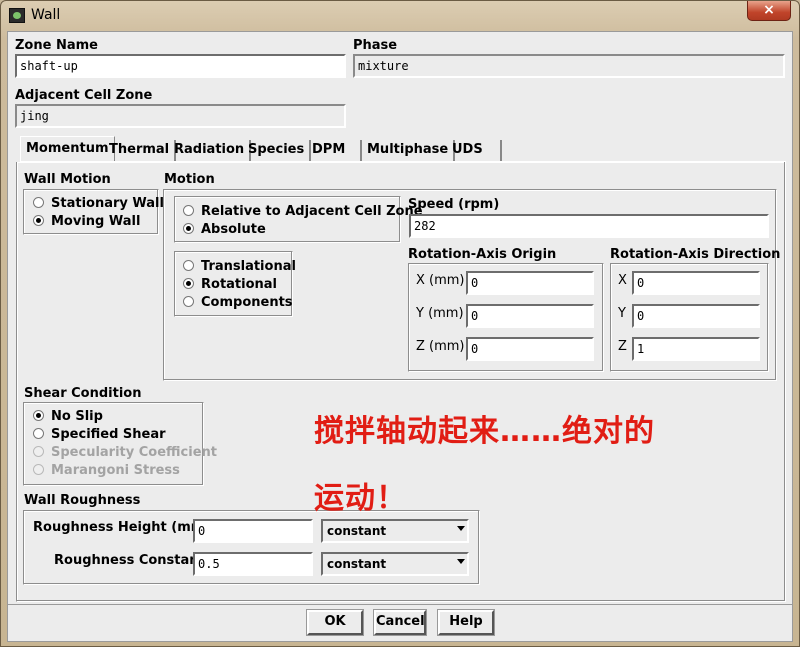  What do you see at coordinates (622, 346) in the screenshot?
I see `direction-z-label: Z` at bounding box center [622, 346].